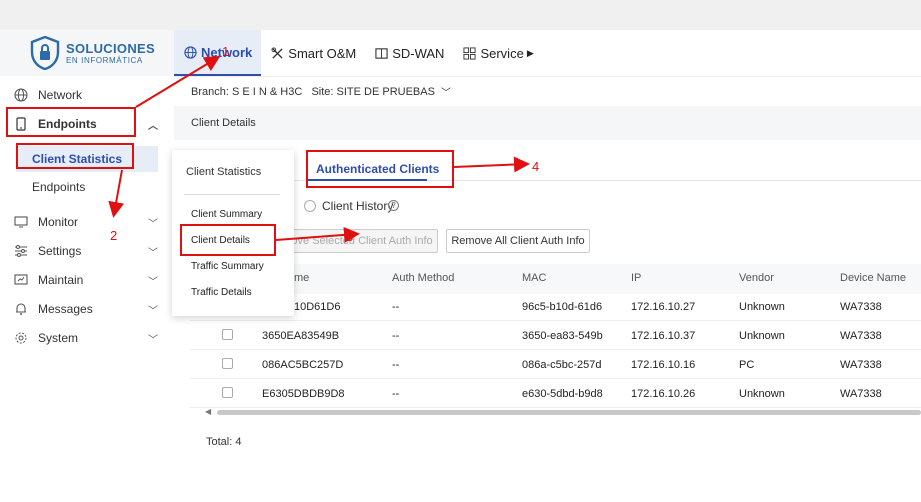  I want to click on logo-line2: EN INFORMÁTICA, so click(104, 60).